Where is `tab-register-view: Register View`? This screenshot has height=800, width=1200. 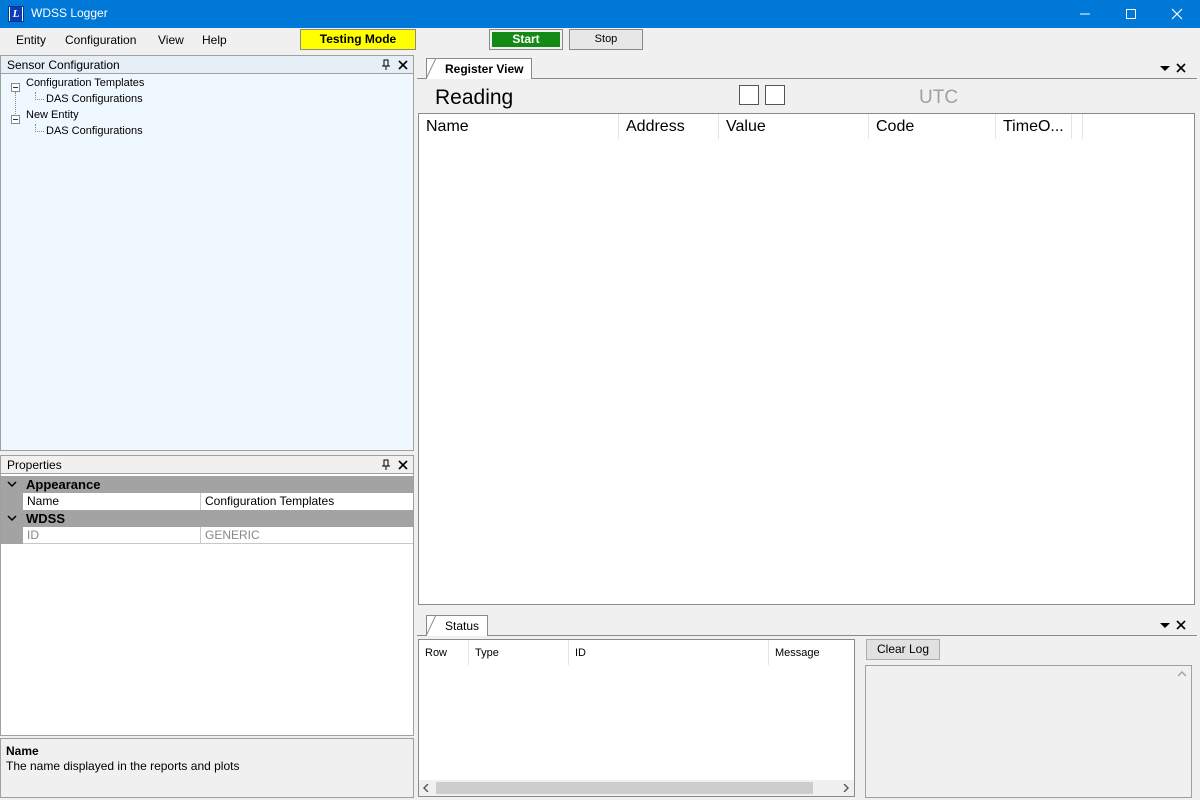
tab-register-view: Register View is located at coordinates (479, 68).